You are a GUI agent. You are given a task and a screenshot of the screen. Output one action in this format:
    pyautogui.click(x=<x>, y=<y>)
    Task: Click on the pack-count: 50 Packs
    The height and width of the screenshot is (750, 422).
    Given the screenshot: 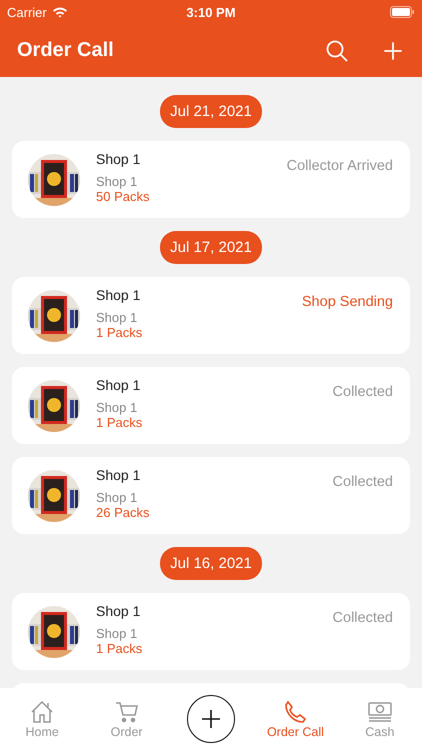 What is the action you would take?
    pyautogui.click(x=123, y=196)
    